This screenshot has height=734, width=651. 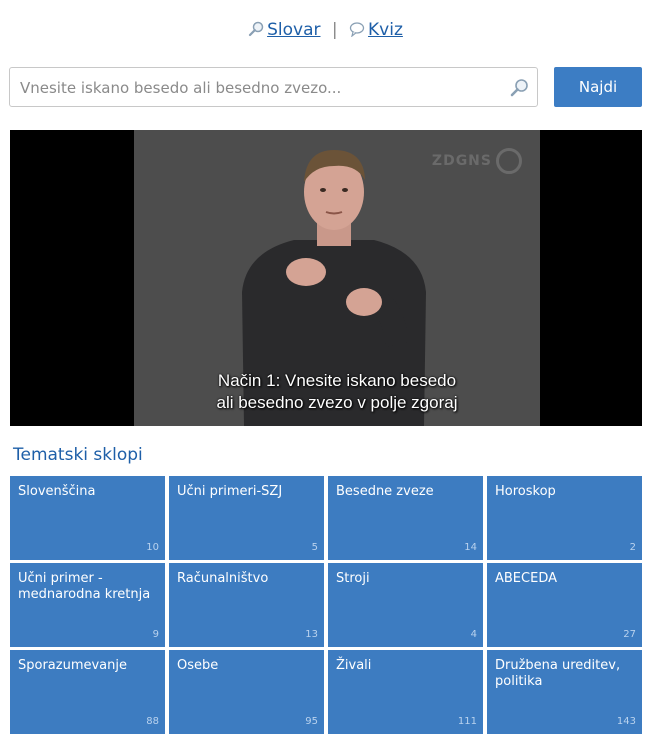 What do you see at coordinates (354, 665) in the screenshot?
I see `topic-label: Živali` at bounding box center [354, 665].